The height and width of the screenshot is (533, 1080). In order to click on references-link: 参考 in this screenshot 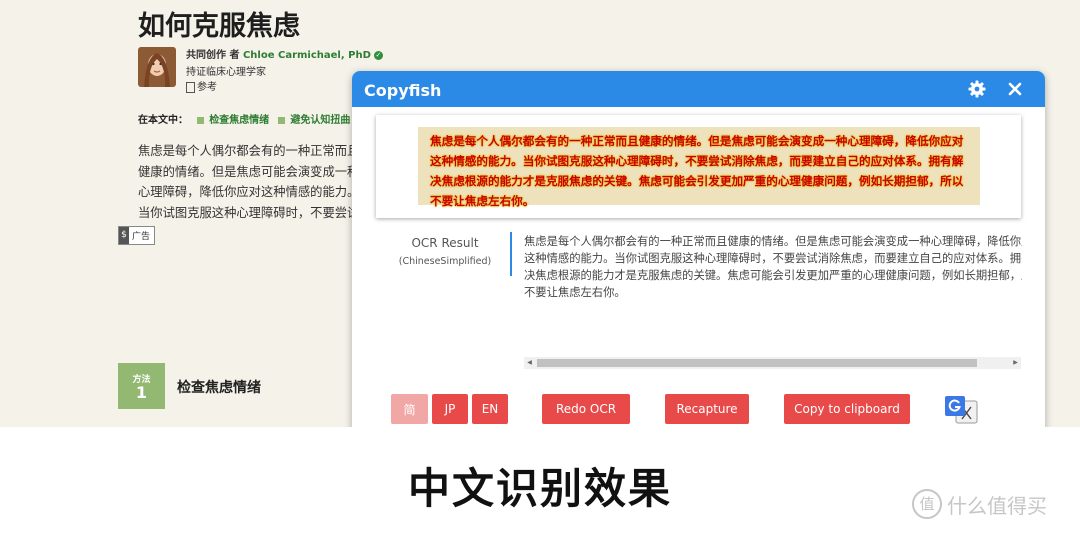, I will do `click(201, 85)`.